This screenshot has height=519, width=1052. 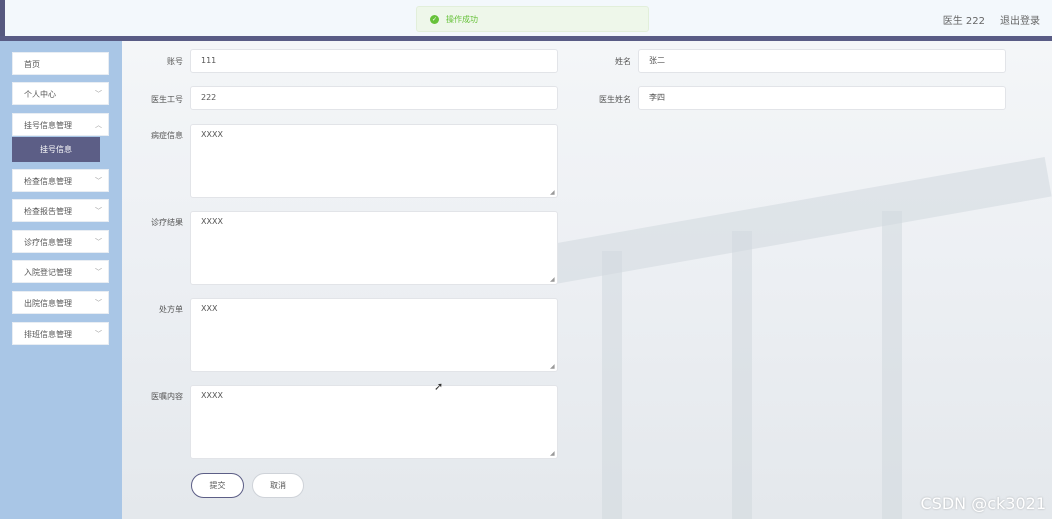 I want to click on submit-button: 提交, so click(x=217, y=485).